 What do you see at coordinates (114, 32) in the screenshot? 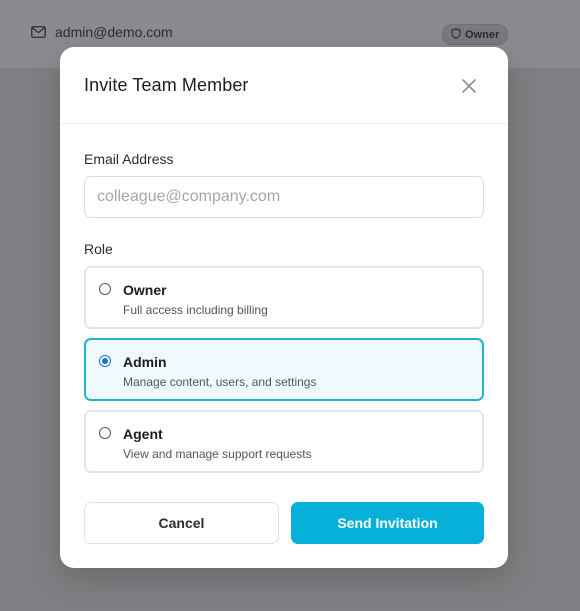
I see `user-email-text: admin@demo.com` at bounding box center [114, 32].